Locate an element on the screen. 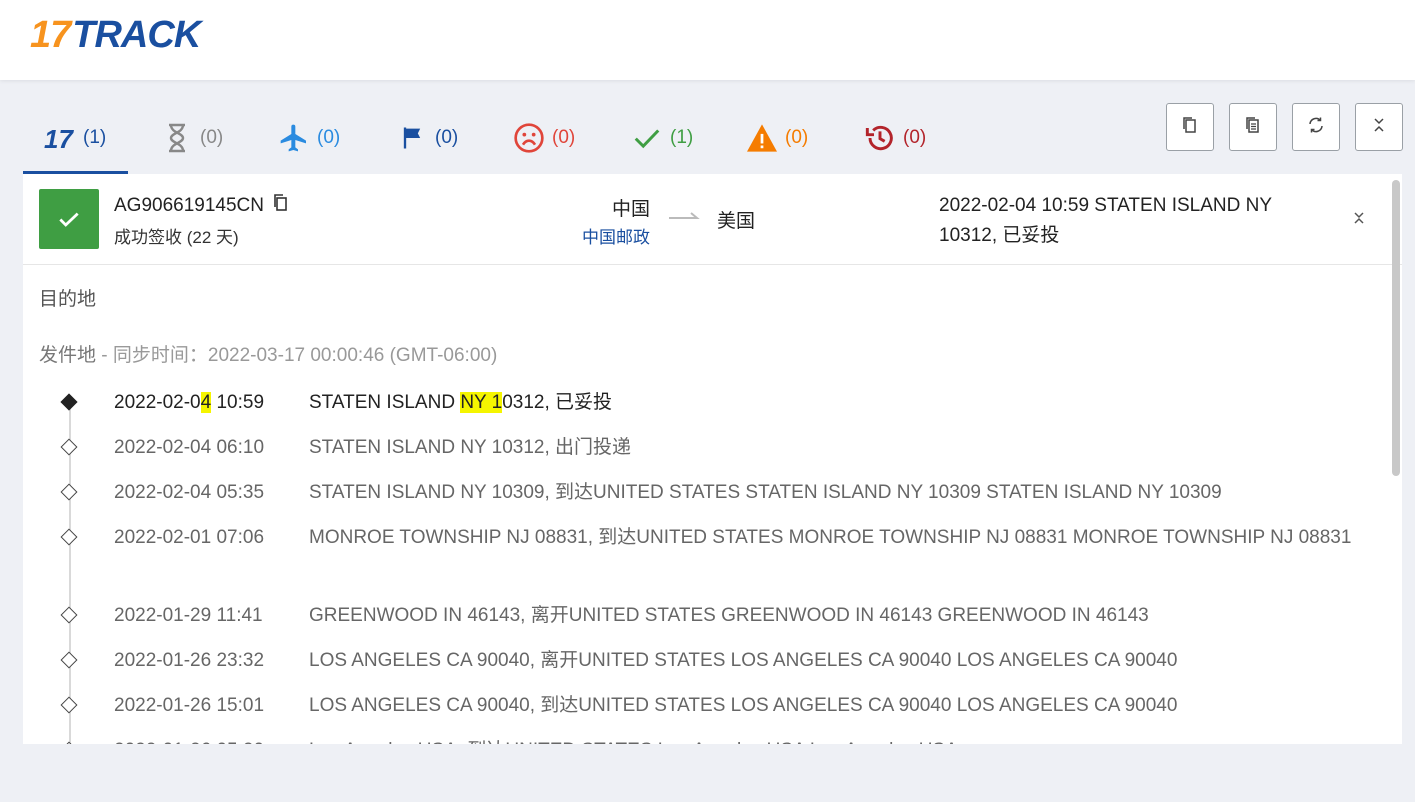 This screenshot has height=802, width=1415. delivery-status-text: 成功签收 (22 天) is located at coordinates (176, 237).